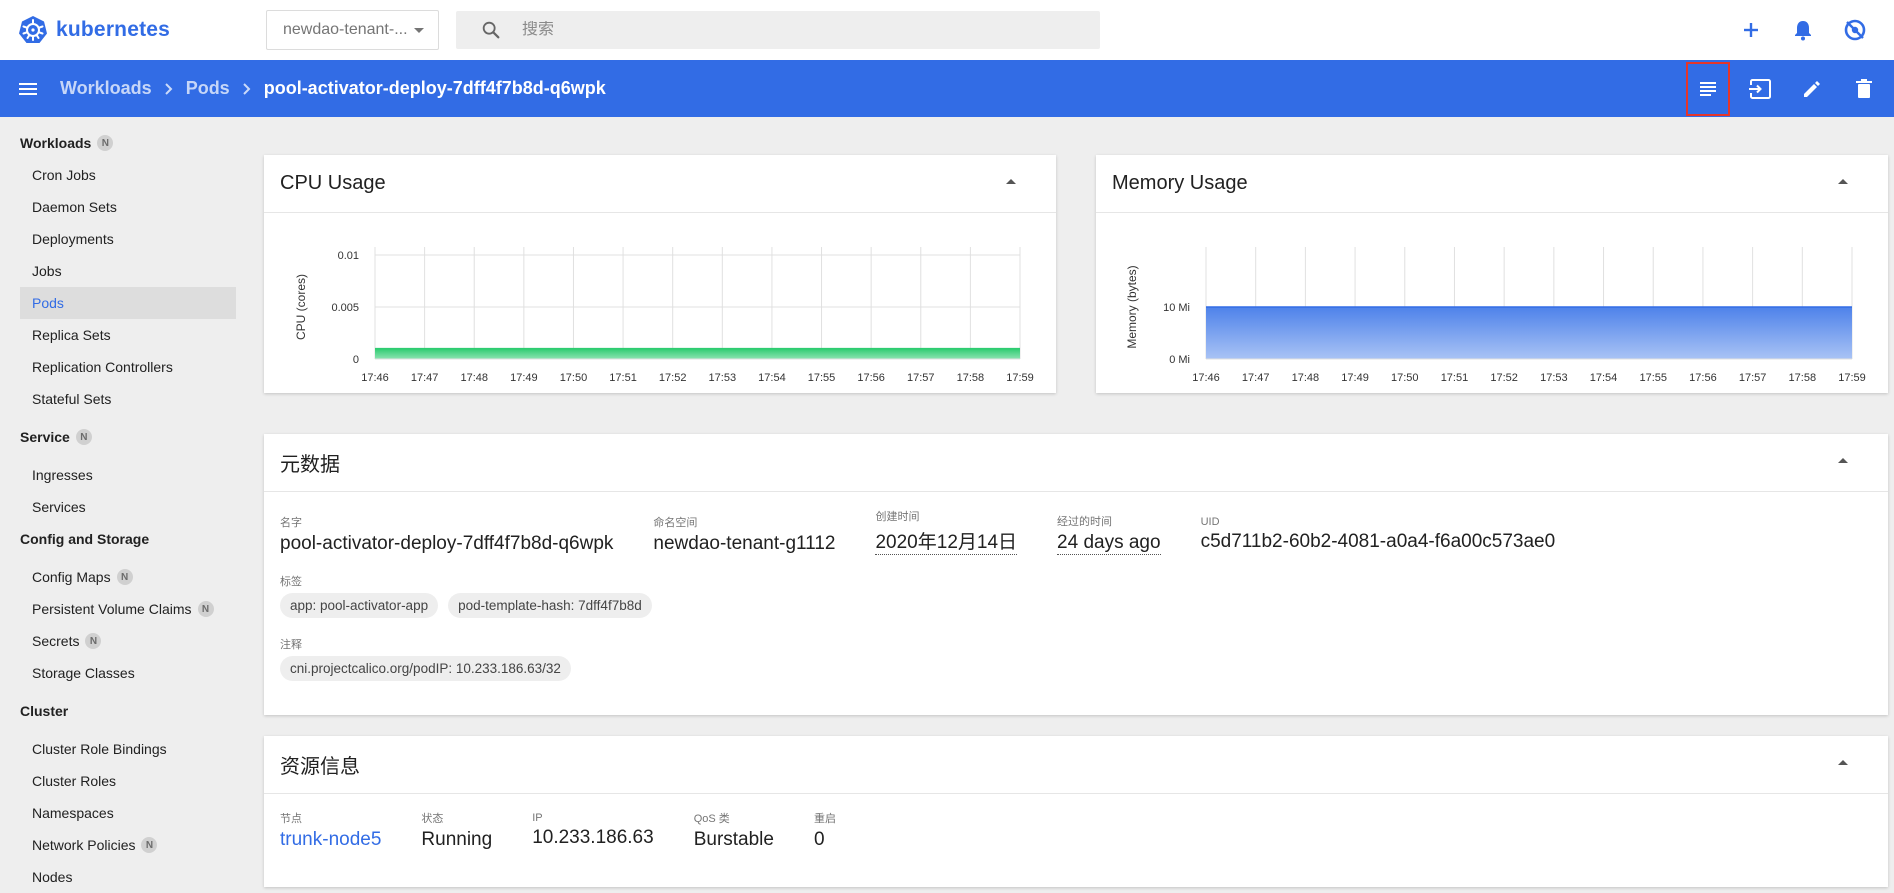 The width and height of the screenshot is (1894, 893). I want to click on sidebar-item-deployments: Deployments, so click(128, 239).